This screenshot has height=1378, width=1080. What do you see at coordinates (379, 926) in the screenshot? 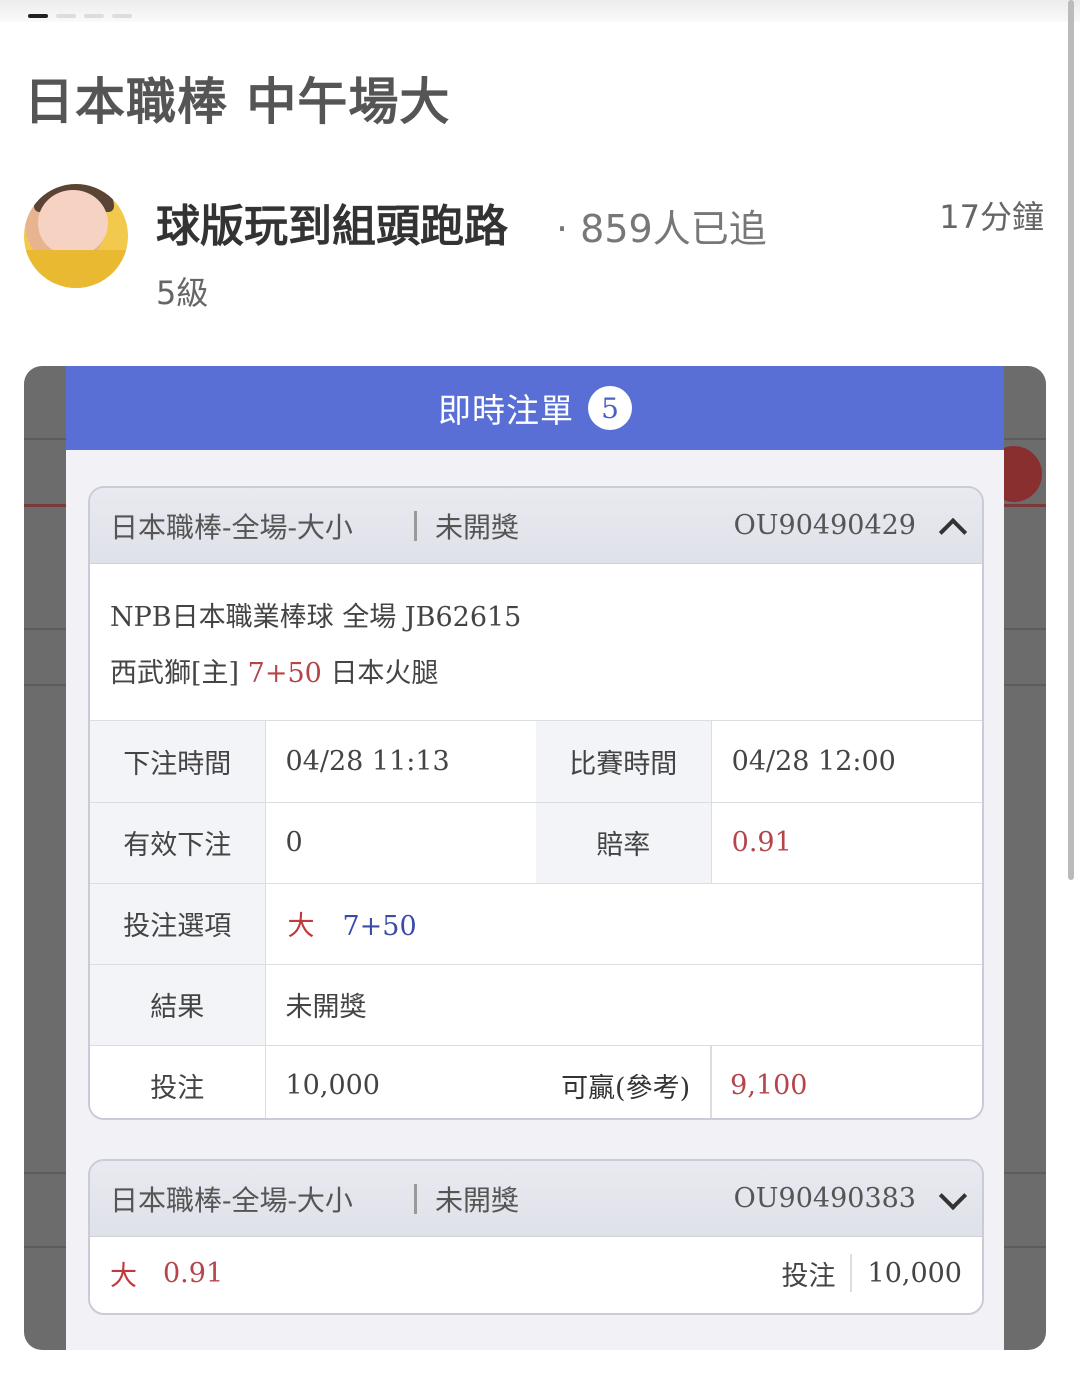
I see `pick-line: 7+50` at bounding box center [379, 926].